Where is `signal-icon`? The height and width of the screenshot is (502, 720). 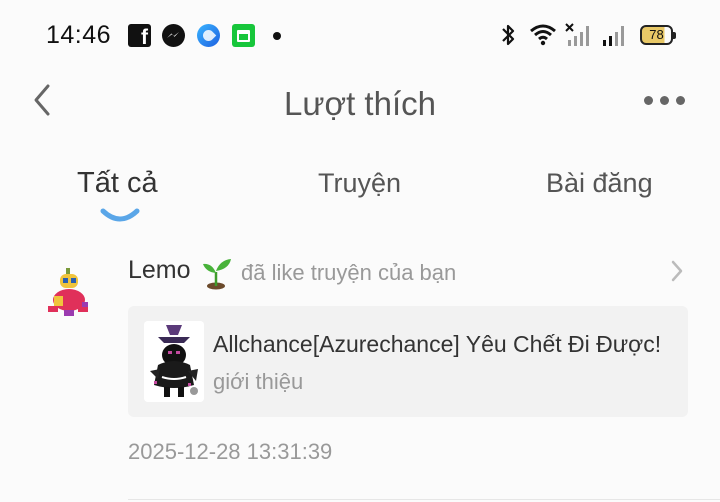
signal-icon is located at coordinates (613, 36).